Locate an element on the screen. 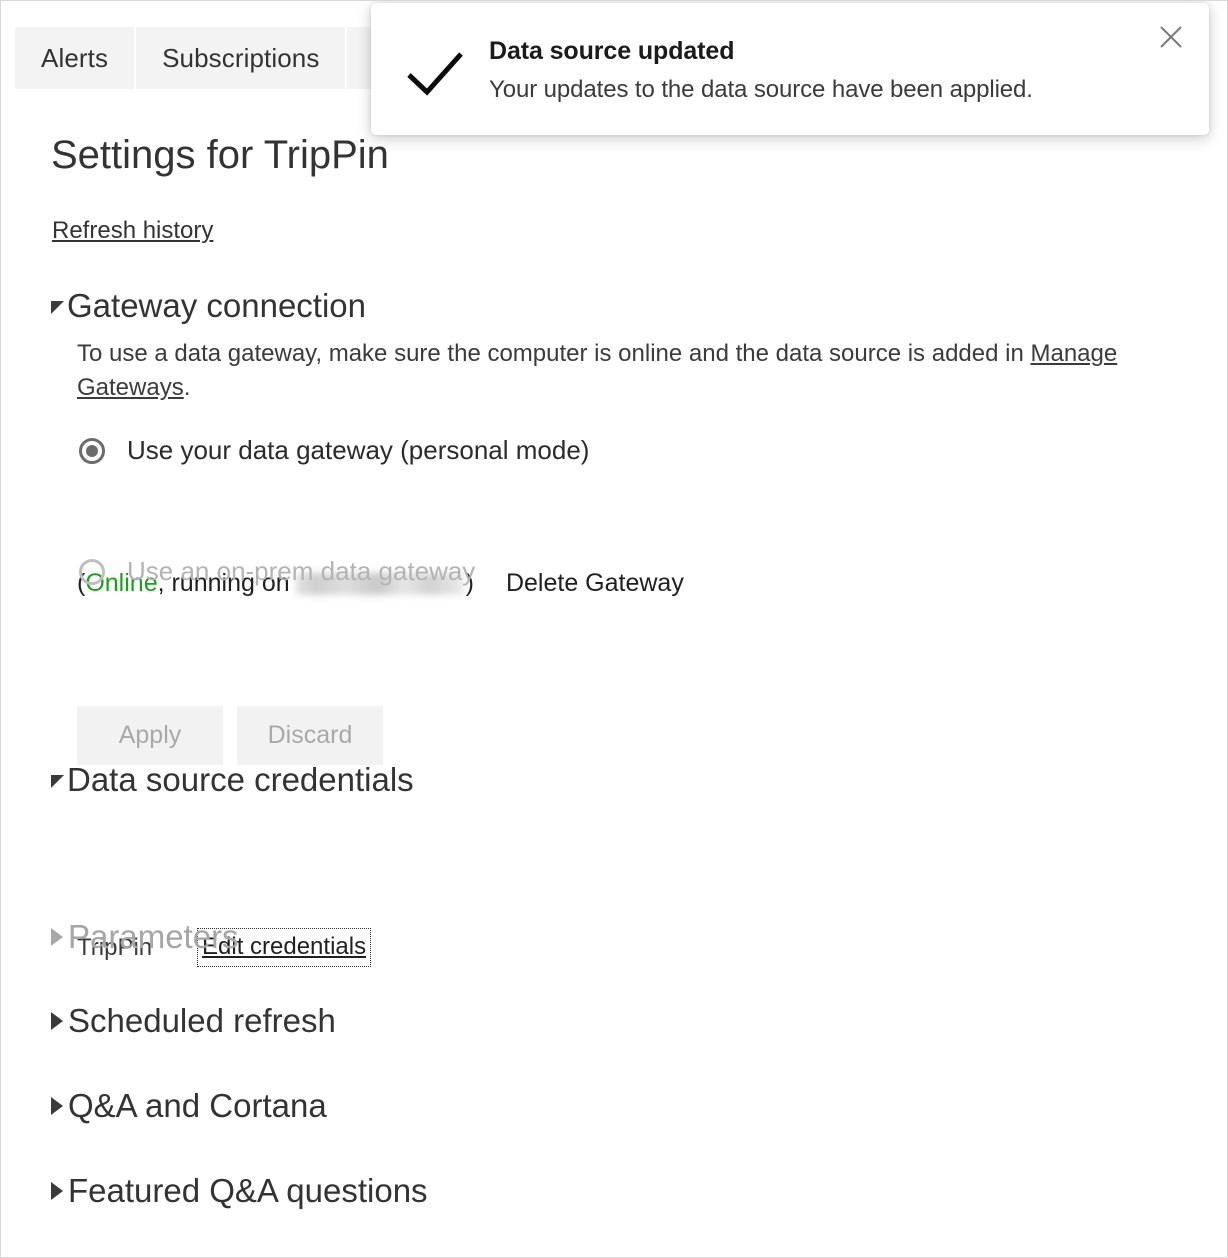 The image size is (1228, 1258). tab-alerts: Alerts is located at coordinates (75, 58).